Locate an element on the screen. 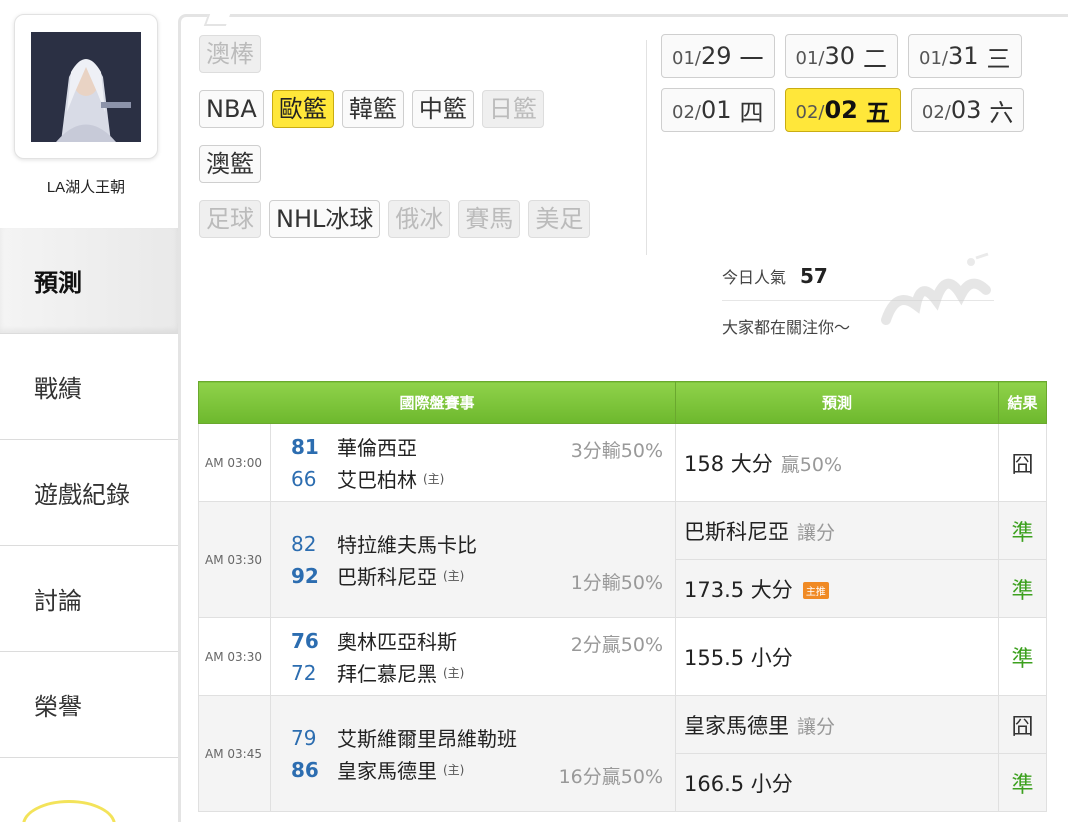 This screenshot has height=822, width=1080. avatar is located at coordinates (86, 87).